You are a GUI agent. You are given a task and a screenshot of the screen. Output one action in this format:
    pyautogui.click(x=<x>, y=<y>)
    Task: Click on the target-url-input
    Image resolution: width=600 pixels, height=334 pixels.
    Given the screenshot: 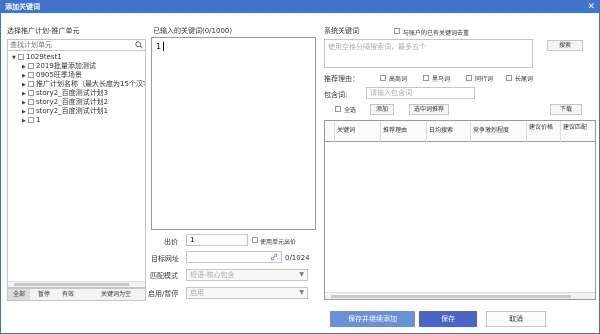 What is the action you would take?
    pyautogui.click(x=234, y=257)
    